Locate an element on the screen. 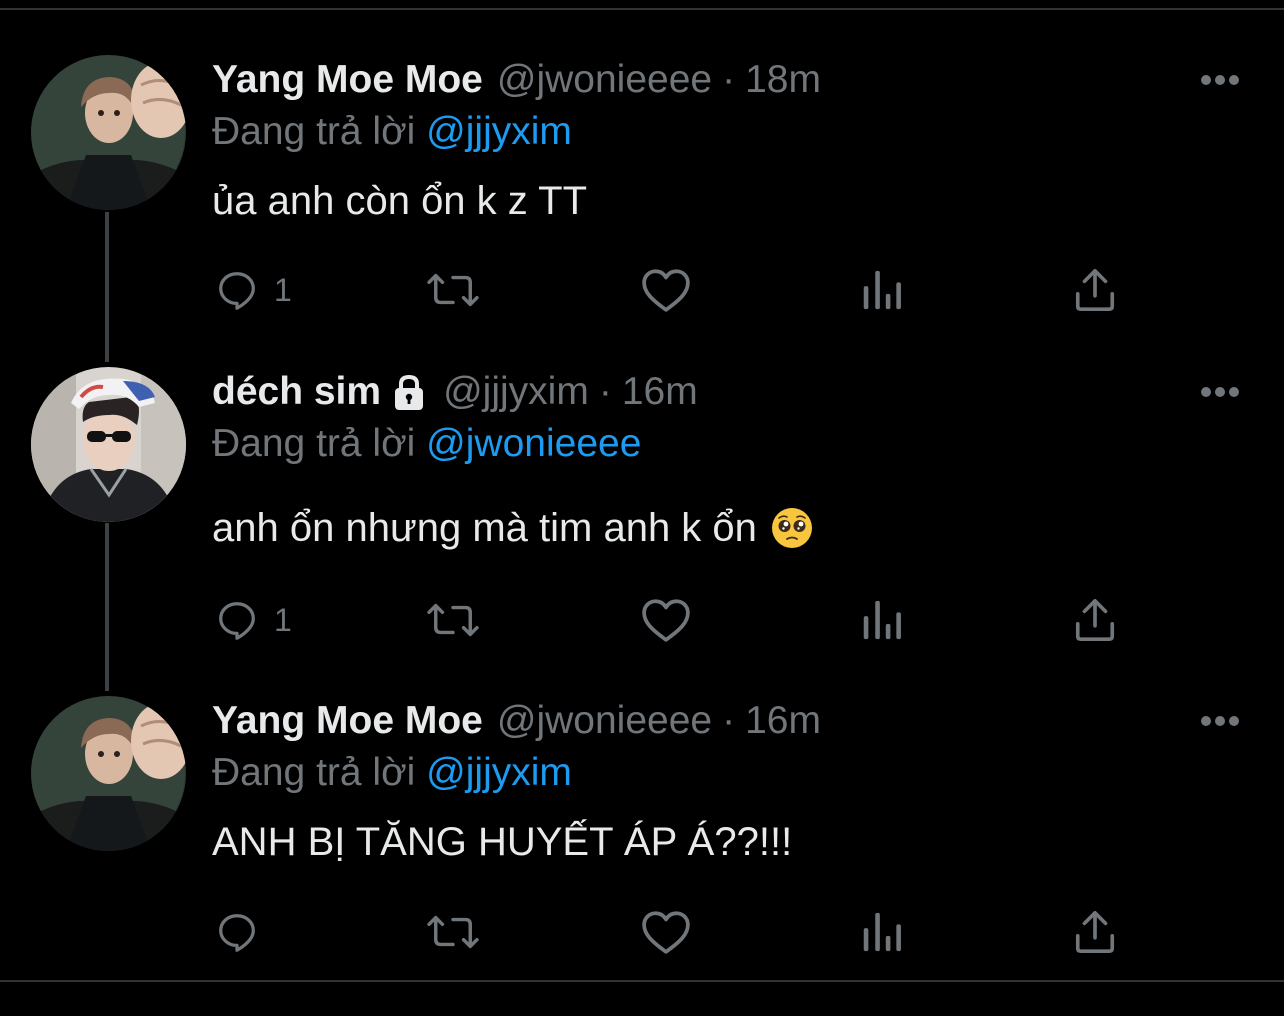 This screenshot has width=1284, height=1016. top-divider is located at coordinates (642, 5).